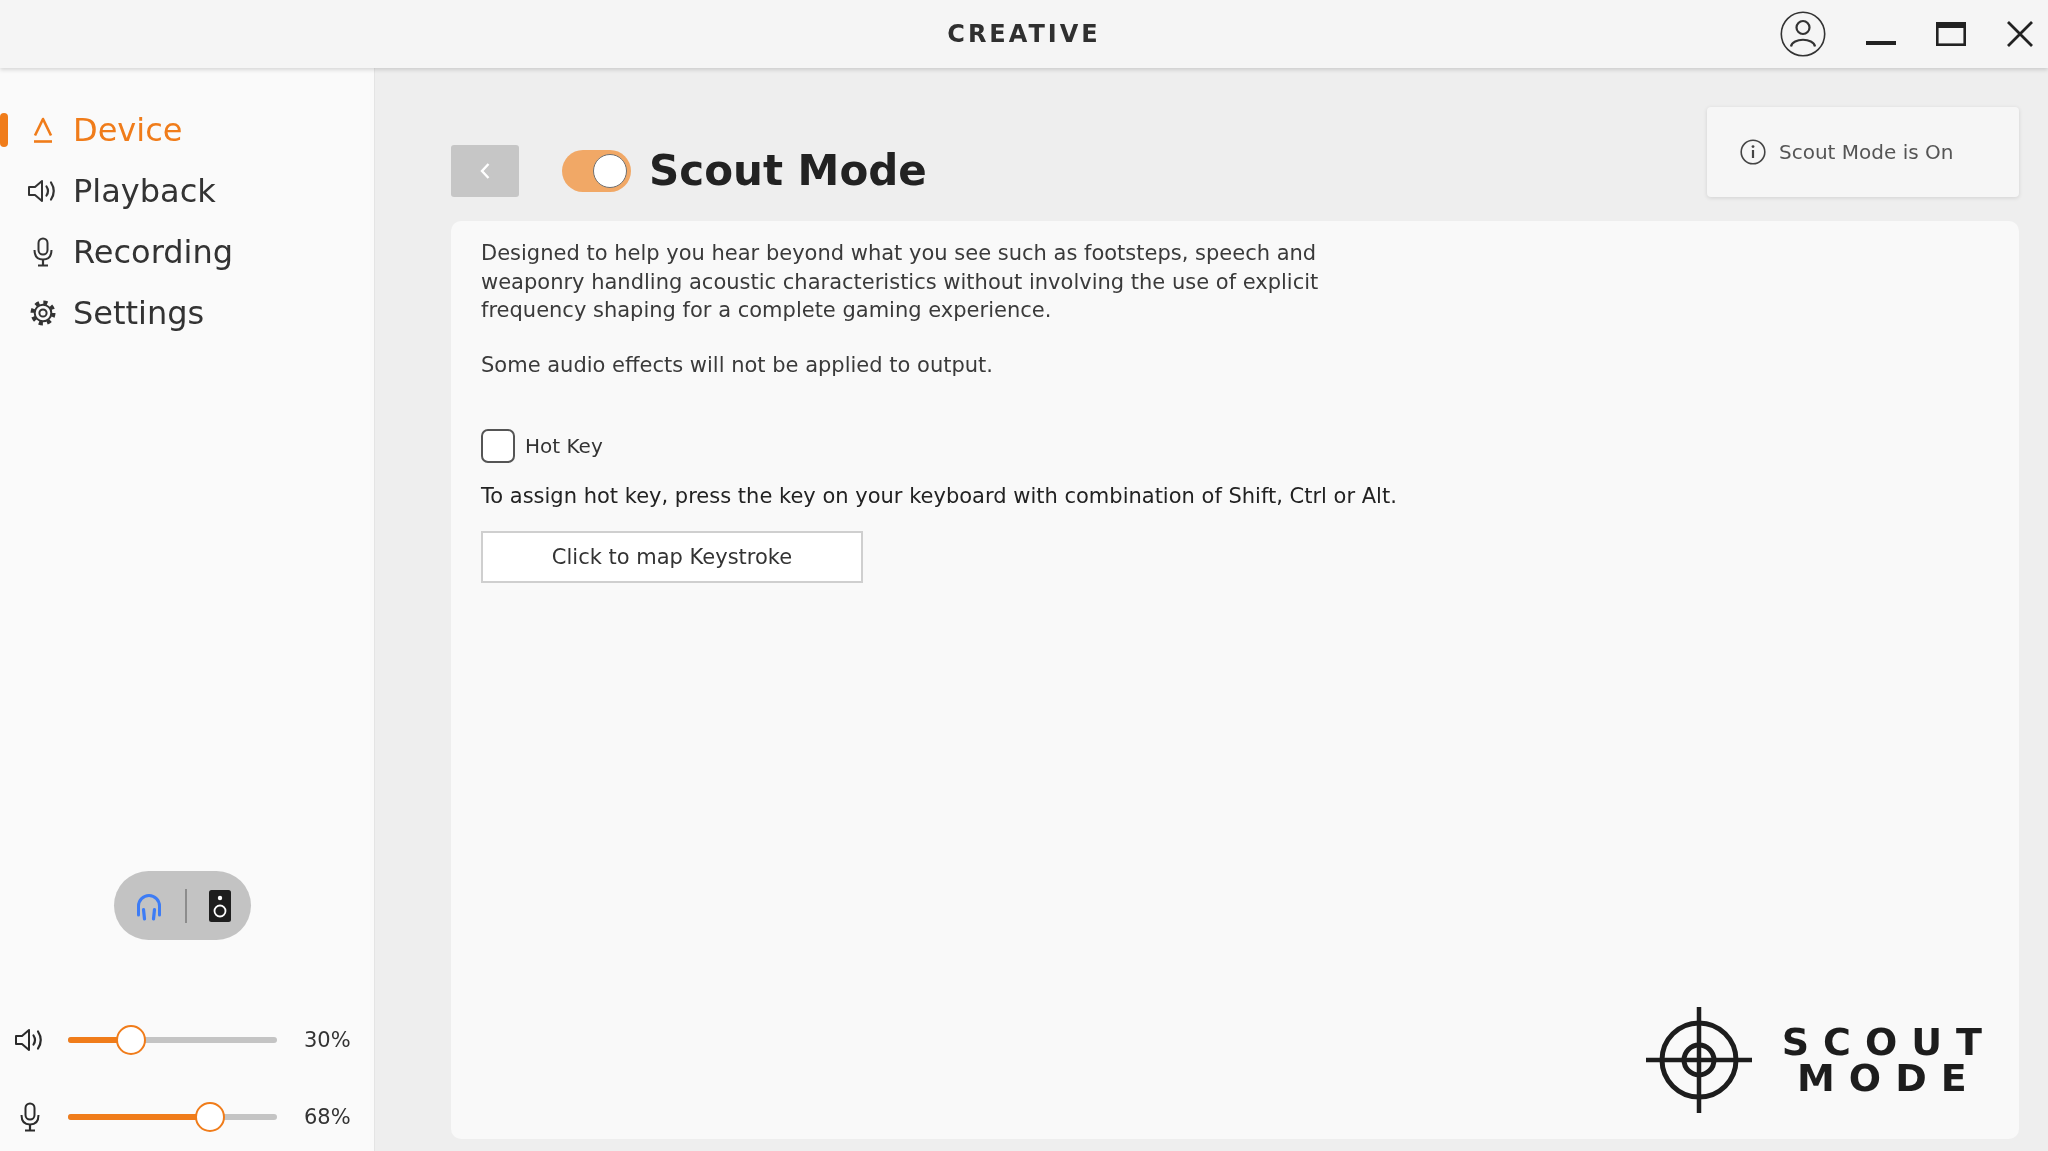  What do you see at coordinates (737, 365) in the screenshot?
I see `note-text: Some audio effects will not be applied to output.` at bounding box center [737, 365].